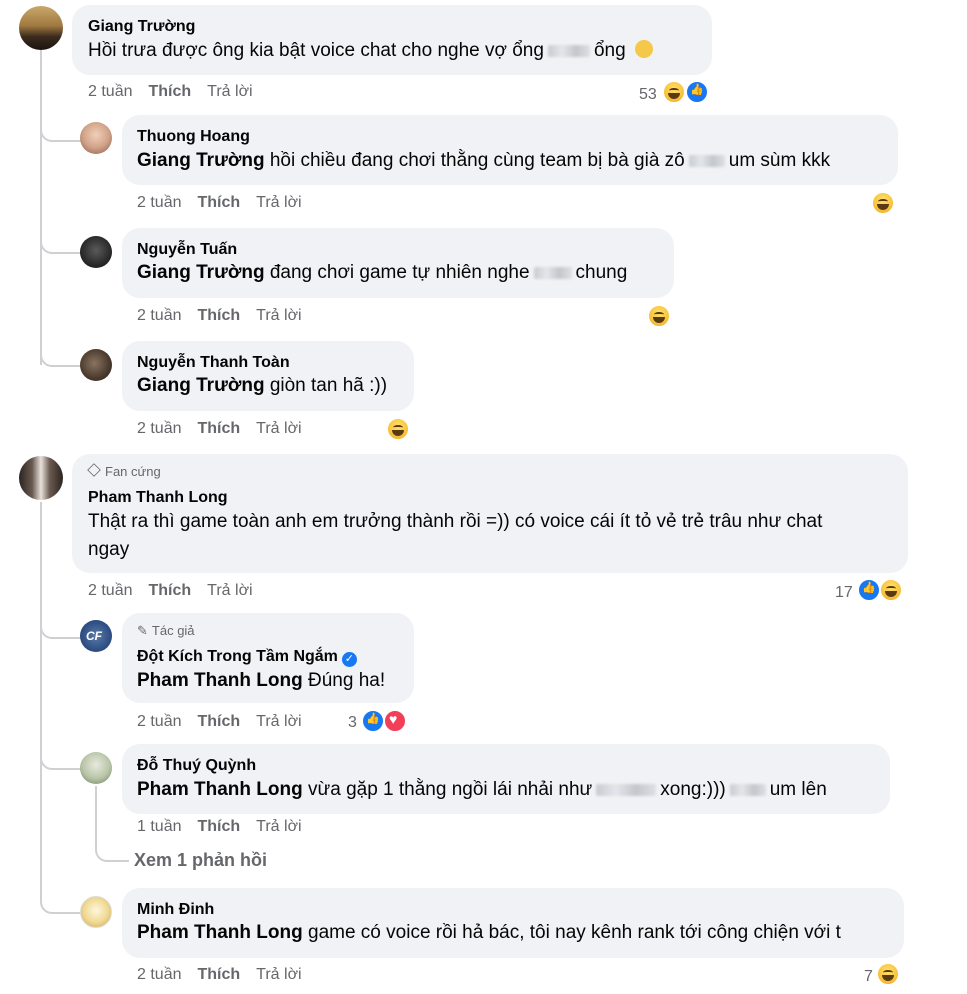 Image resolution: width=967 pixels, height=994 pixels. What do you see at coordinates (142, 630) in the screenshot?
I see `pencil-icon: ✎` at bounding box center [142, 630].